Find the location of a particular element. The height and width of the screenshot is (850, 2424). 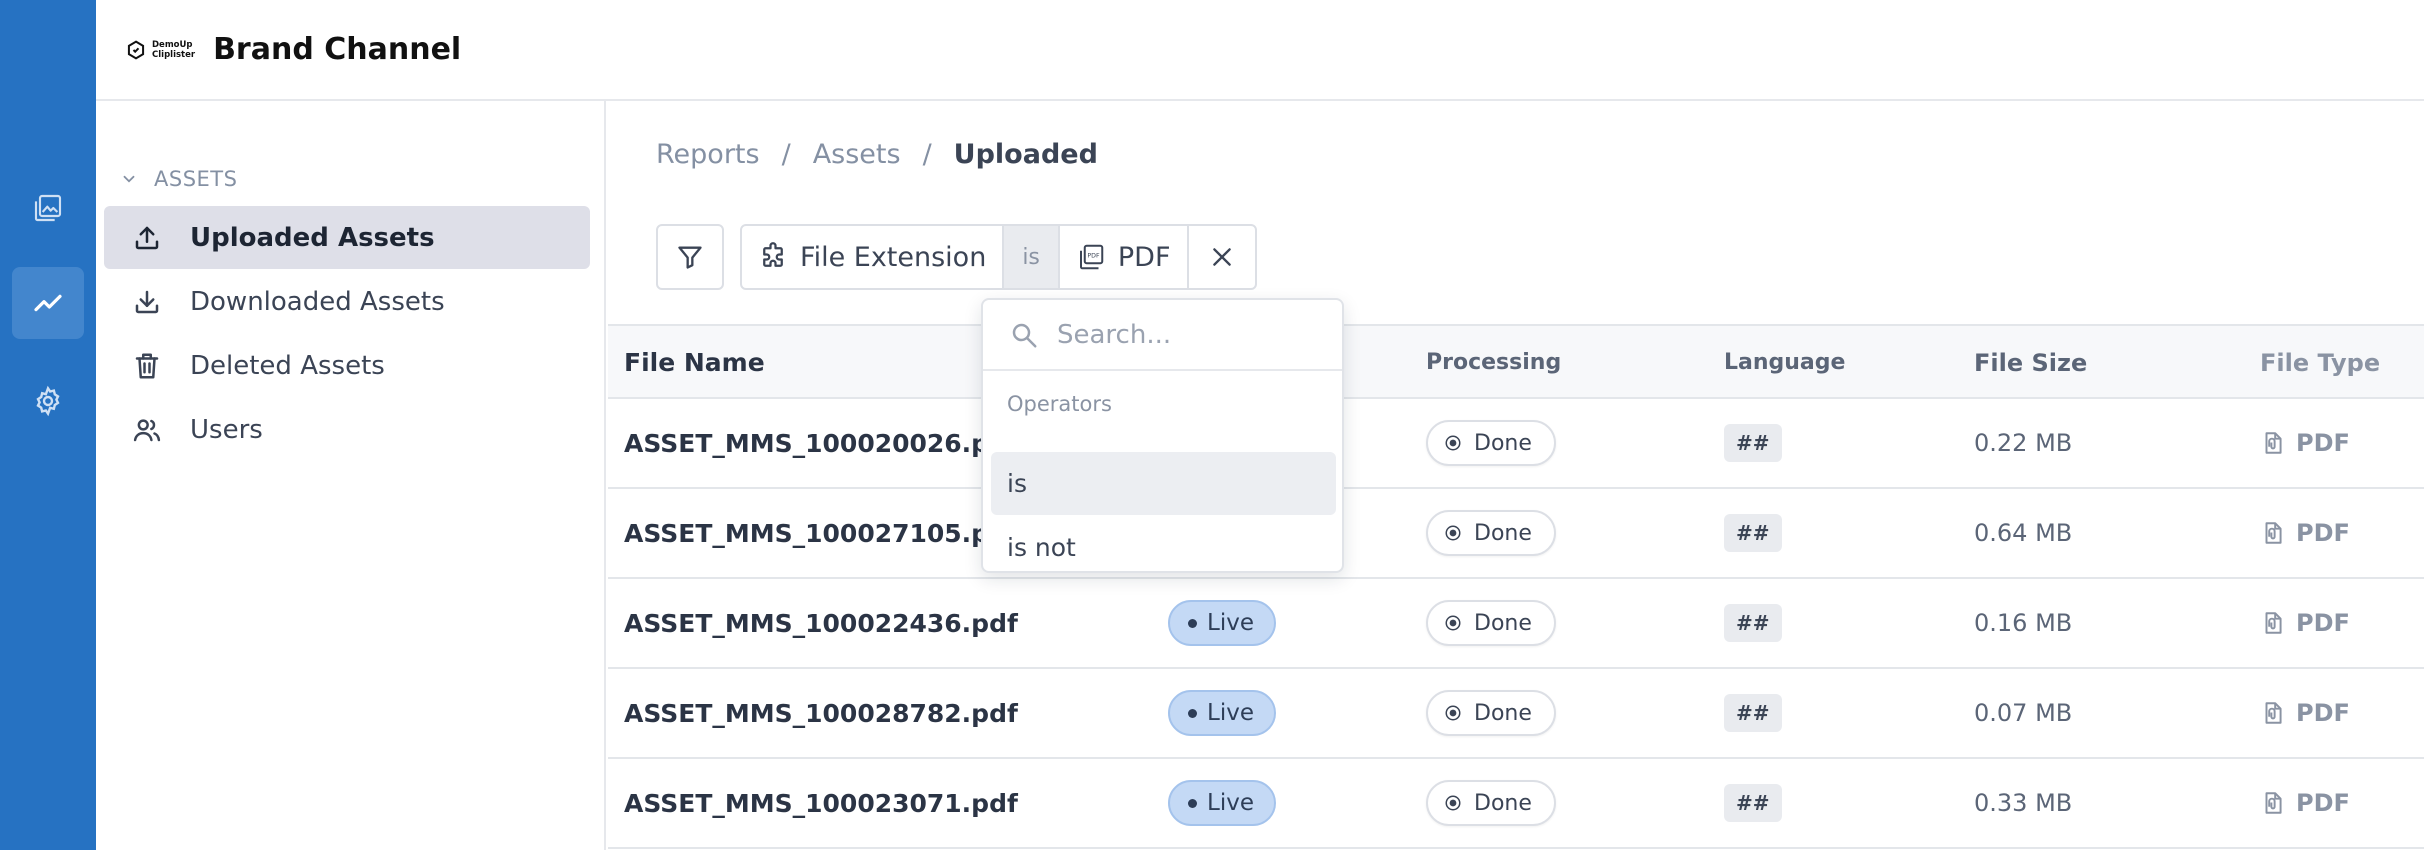

remove-filter-button is located at coordinates (1220, 257).